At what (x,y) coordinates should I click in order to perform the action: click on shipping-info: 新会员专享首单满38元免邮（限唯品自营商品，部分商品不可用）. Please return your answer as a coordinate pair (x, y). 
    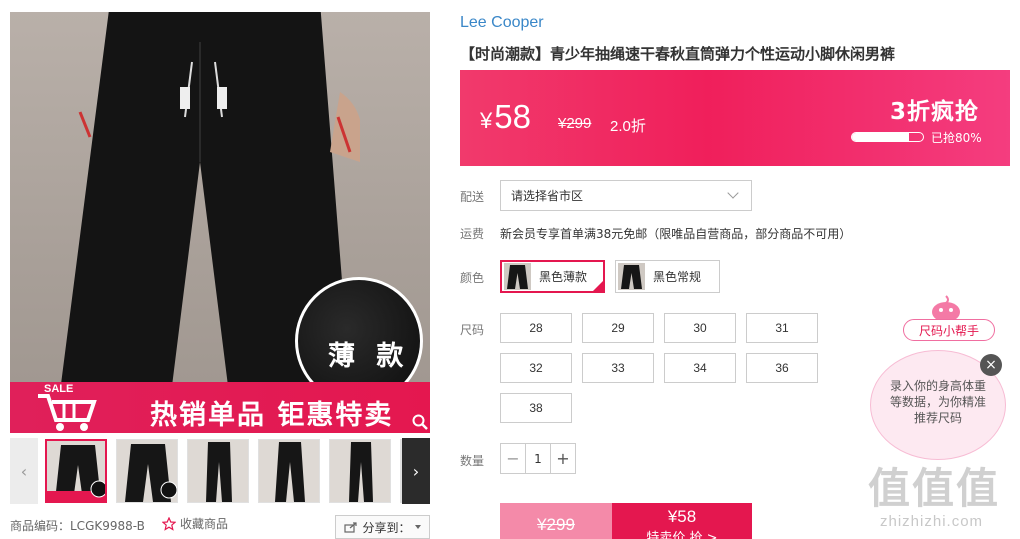
    Looking at the image, I should click on (676, 234).